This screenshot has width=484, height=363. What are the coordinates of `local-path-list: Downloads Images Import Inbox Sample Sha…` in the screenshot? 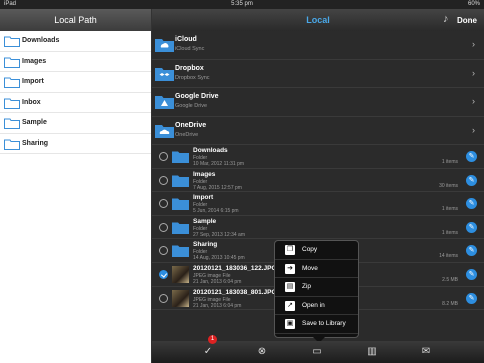 It's located at (75, 92).